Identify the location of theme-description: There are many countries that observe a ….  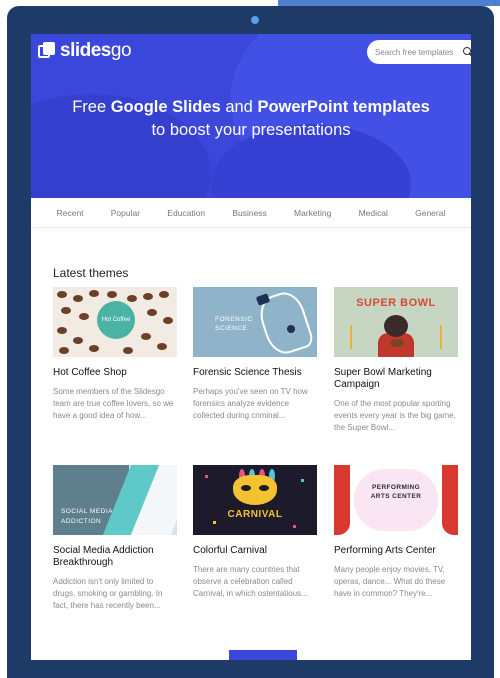
(250, 581).